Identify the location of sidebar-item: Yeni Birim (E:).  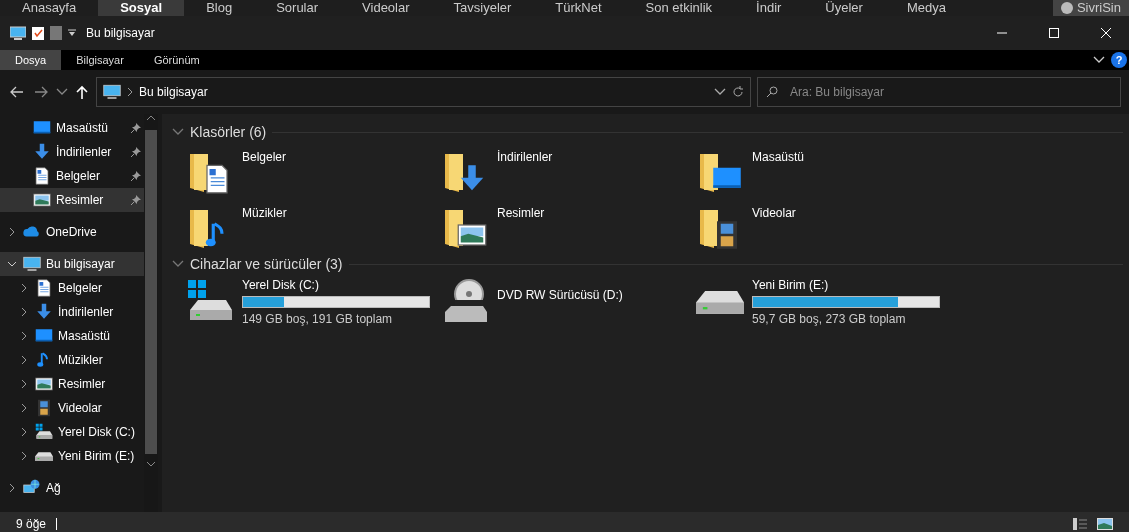
(72, 456).